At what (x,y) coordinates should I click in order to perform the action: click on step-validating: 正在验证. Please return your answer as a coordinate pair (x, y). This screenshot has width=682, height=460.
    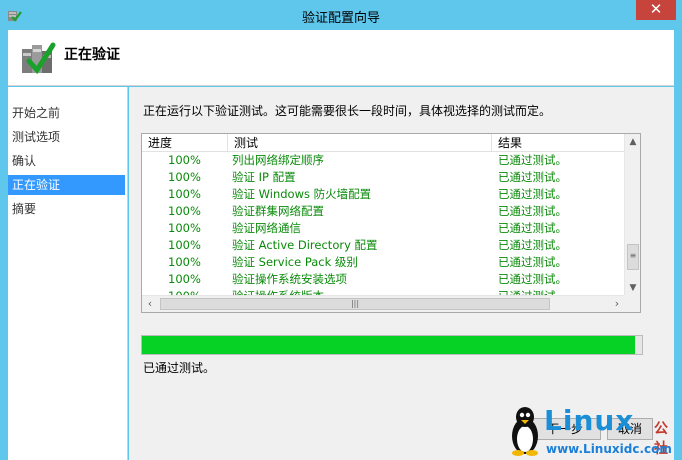
    Looking at the image, I should click on (66, 185).